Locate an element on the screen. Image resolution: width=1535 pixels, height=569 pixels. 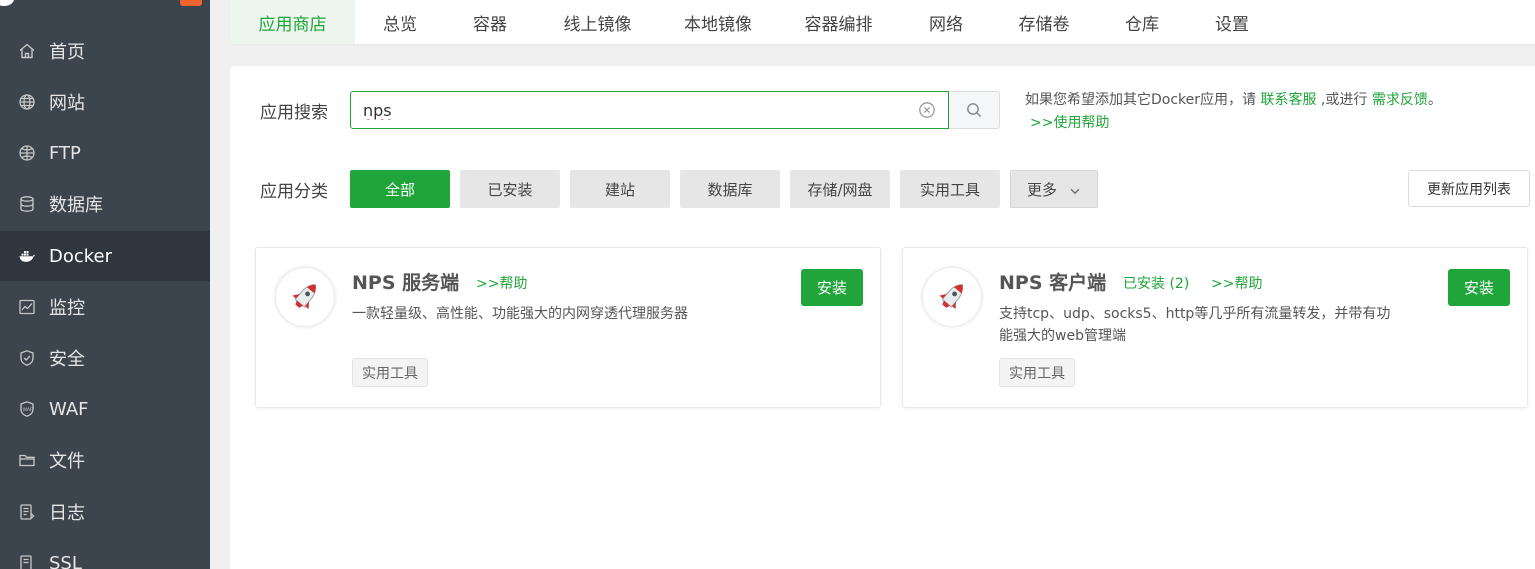
category-label: 应用分类 is located at coordinates (294, 192).